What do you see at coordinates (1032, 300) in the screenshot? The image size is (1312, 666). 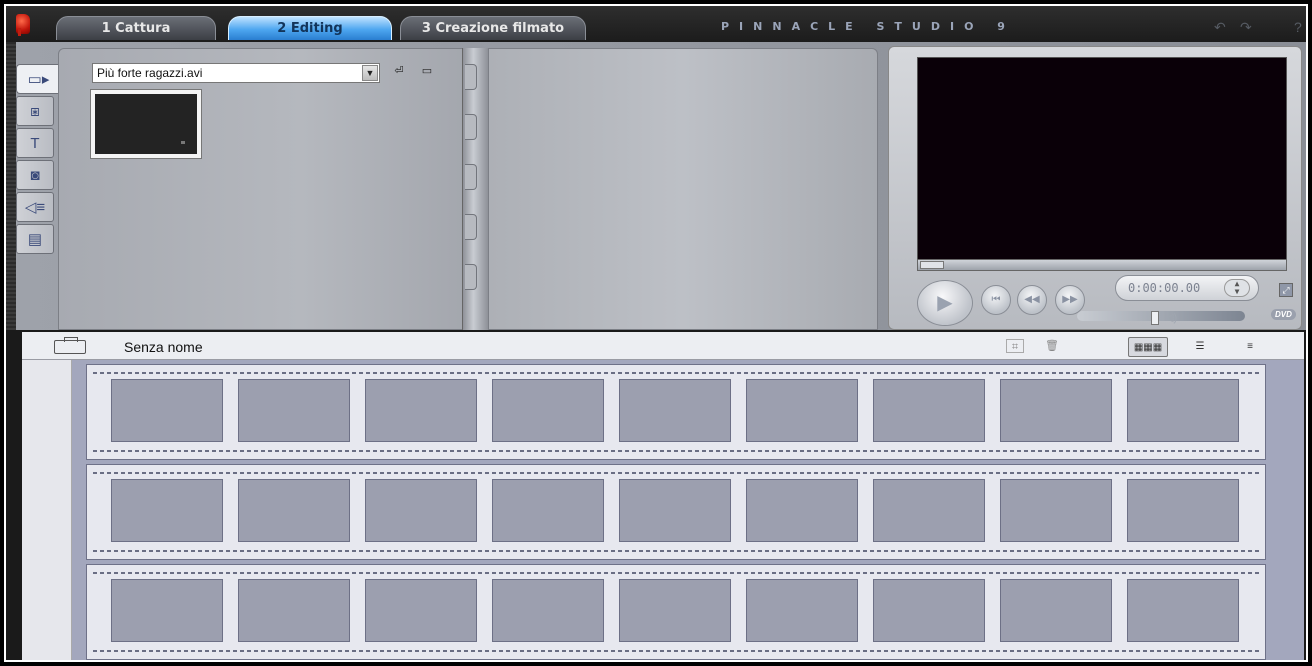 I see `rewind-icon: ◀◀` at bounding box center [1032, 300].